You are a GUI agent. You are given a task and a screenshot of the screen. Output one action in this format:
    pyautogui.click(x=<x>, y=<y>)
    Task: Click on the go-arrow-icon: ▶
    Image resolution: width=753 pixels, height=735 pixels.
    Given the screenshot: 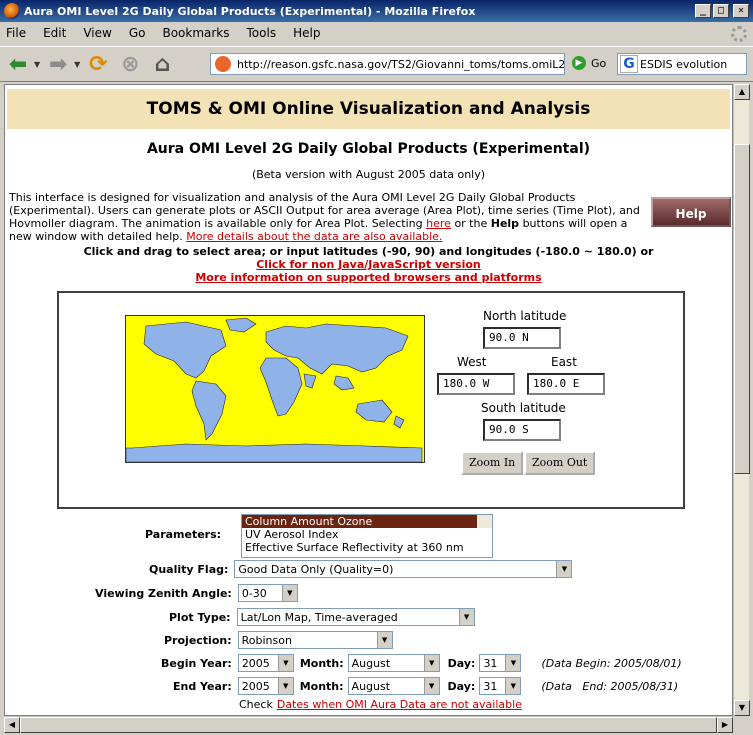 What is the action you would take?
    pyautogui.click(x=579, y=63)
    